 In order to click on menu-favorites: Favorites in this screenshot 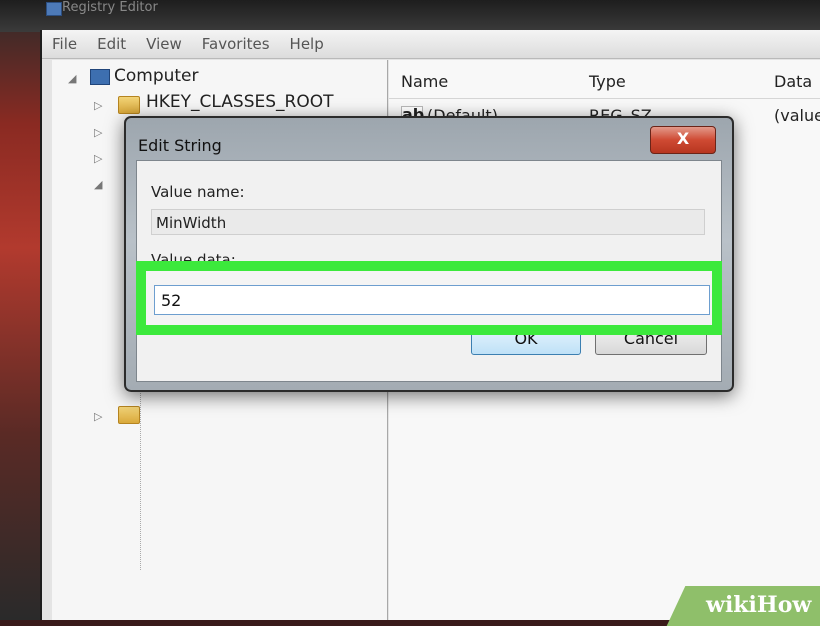, I will do `click(236, 44)`.